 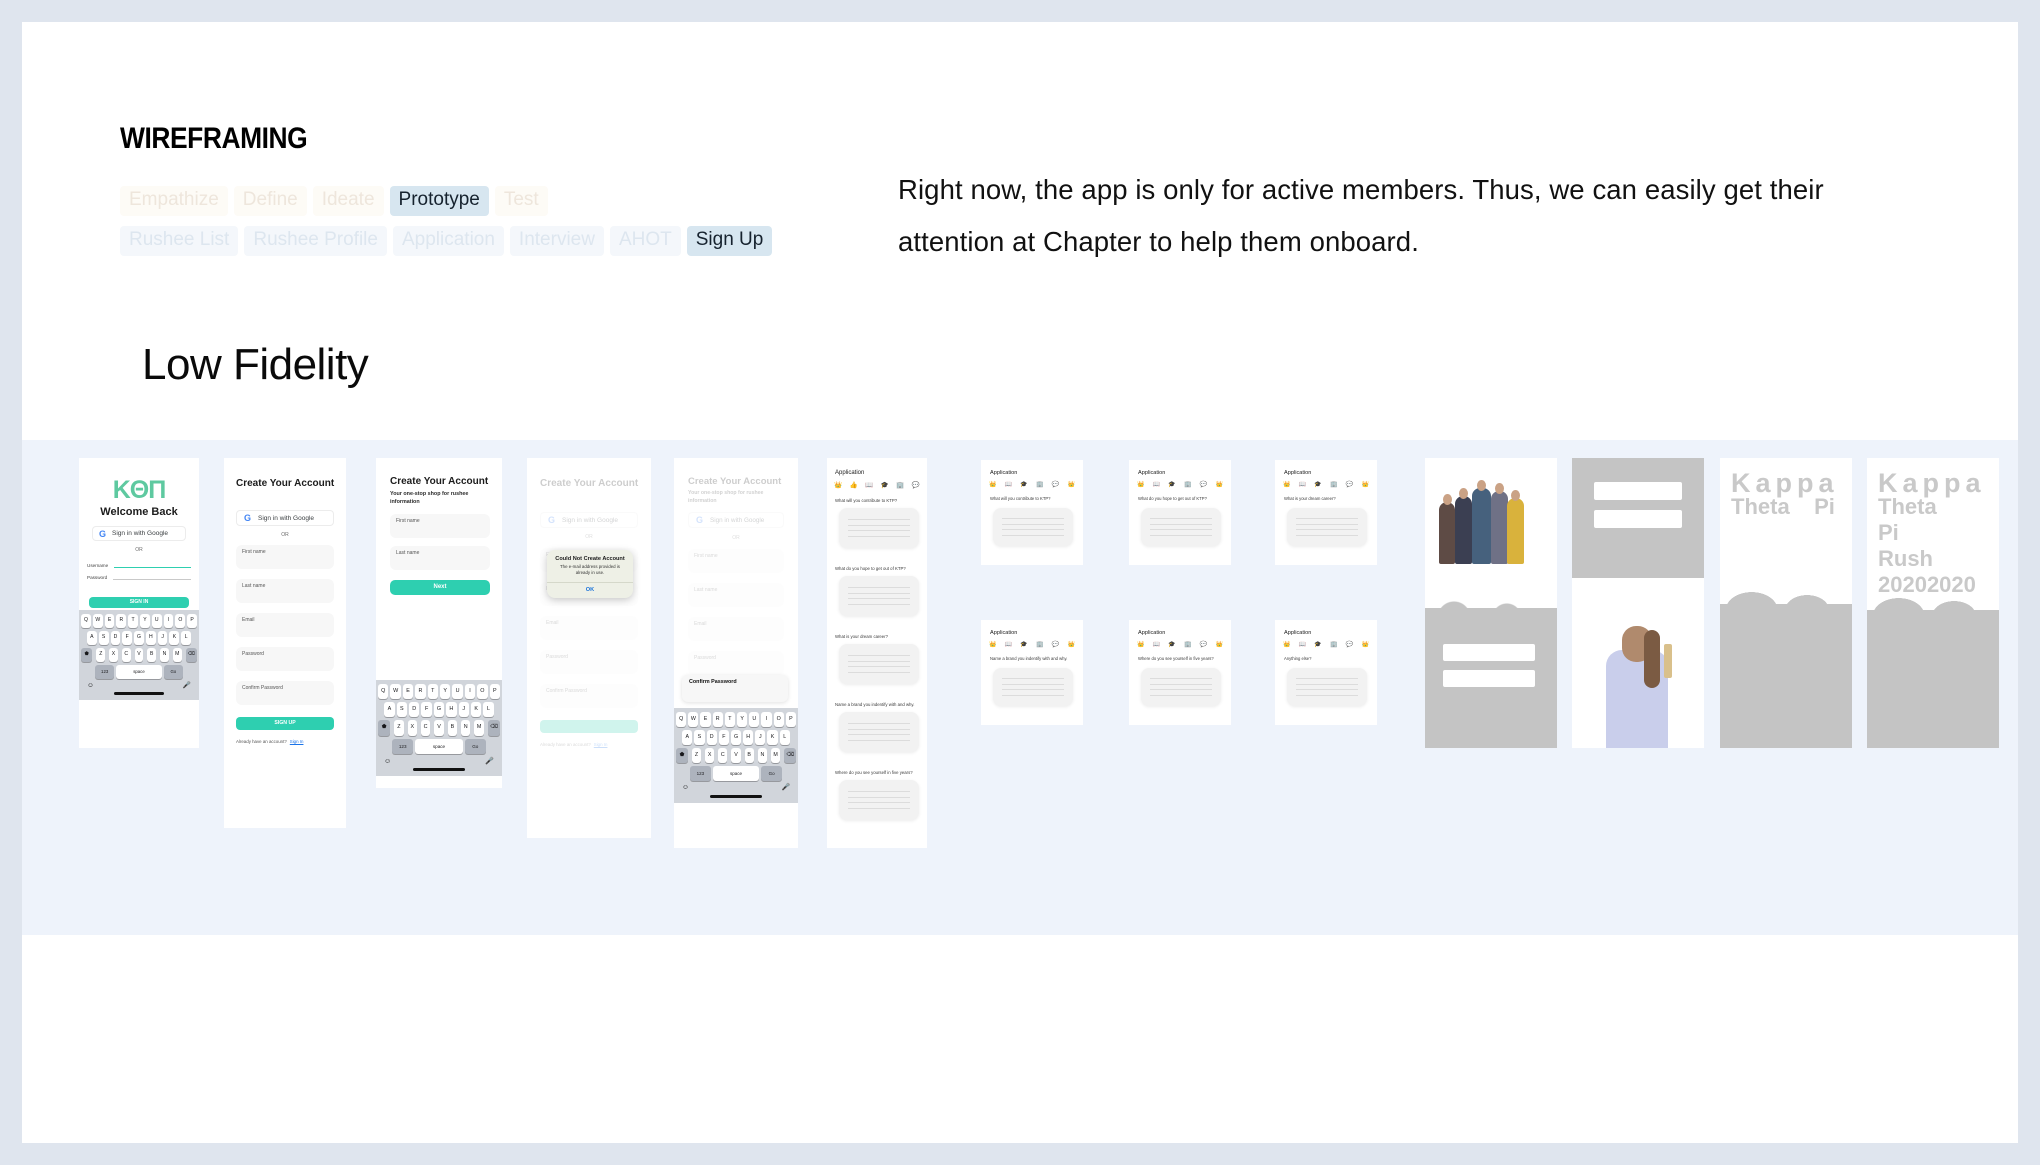 I want to click on key-c: C, so click(x=126, y=654).